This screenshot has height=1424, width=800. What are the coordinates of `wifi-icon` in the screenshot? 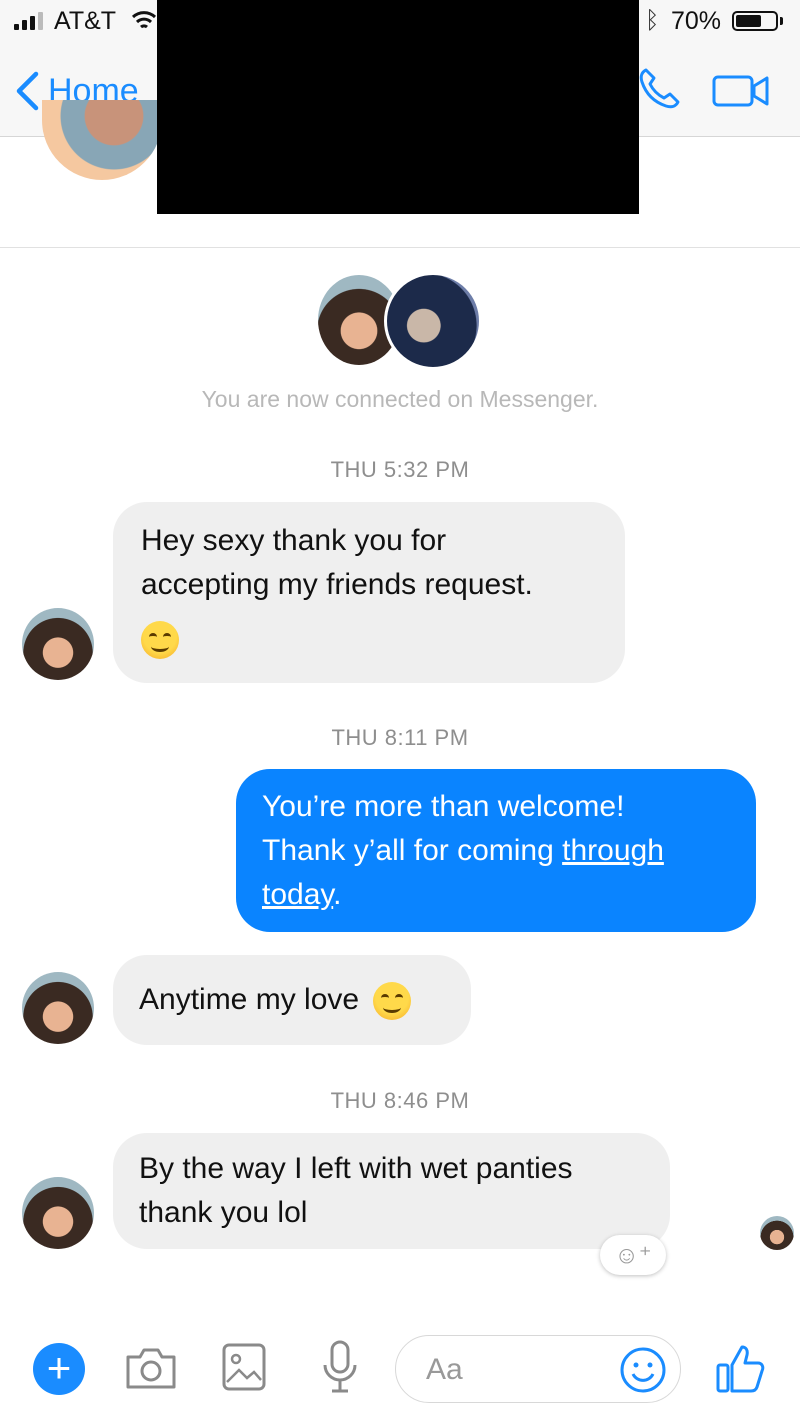 It's located at (144, 20).